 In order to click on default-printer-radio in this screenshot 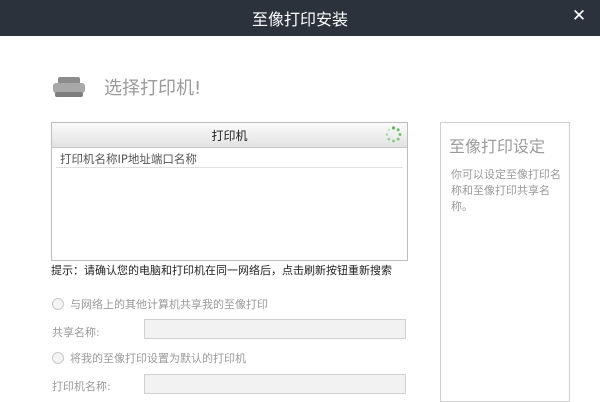, I will do `click(58, 358)`.